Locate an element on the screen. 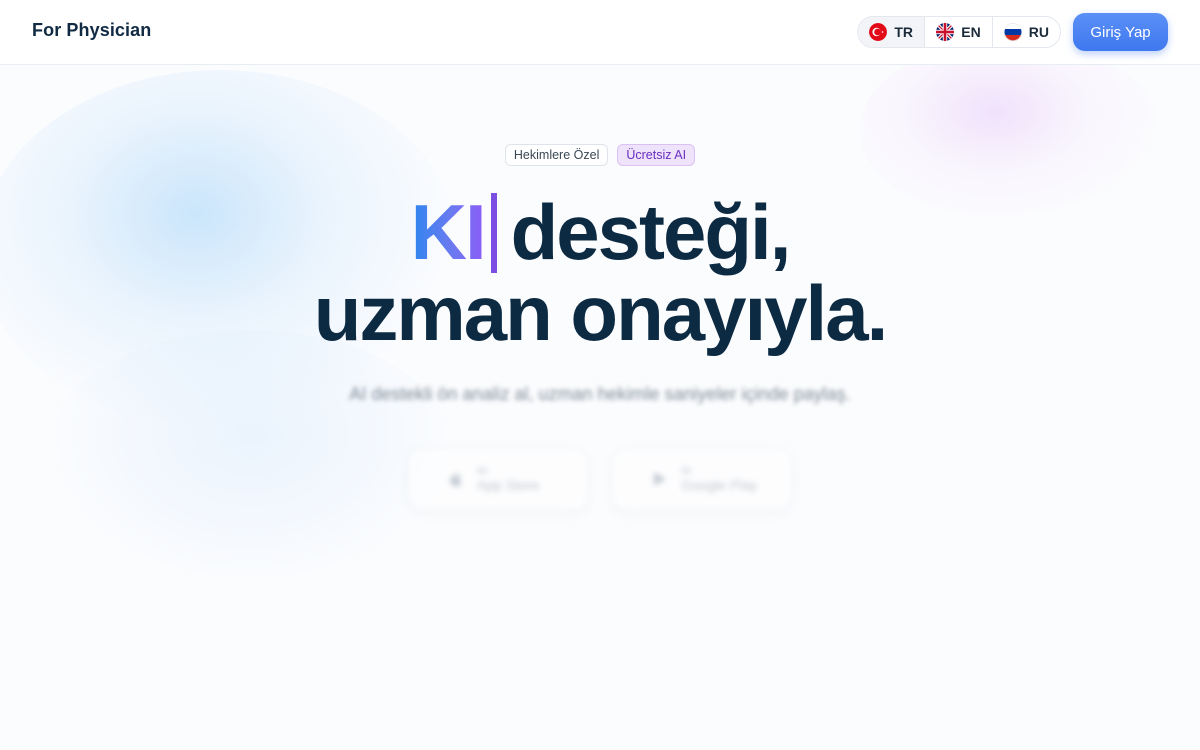 Image resolution: width=1200 pixels, height=750 pixels. store-text: ile App Store is located at coordinates (508, 479).